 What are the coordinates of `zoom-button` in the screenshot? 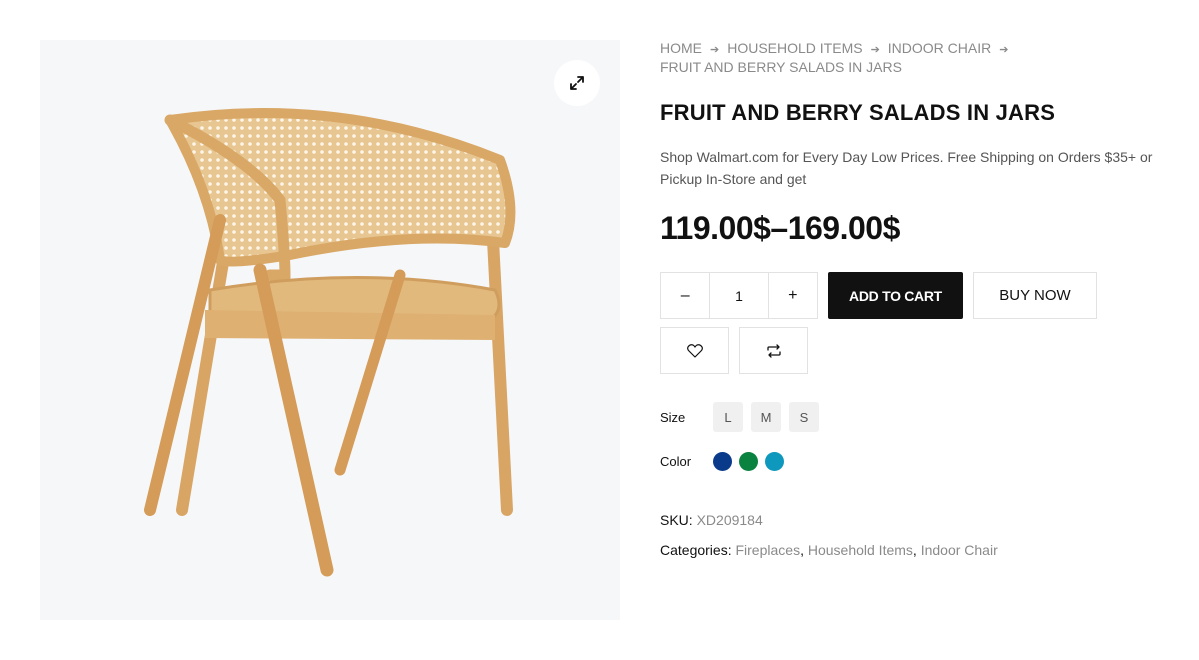 It's located at (577, 83).